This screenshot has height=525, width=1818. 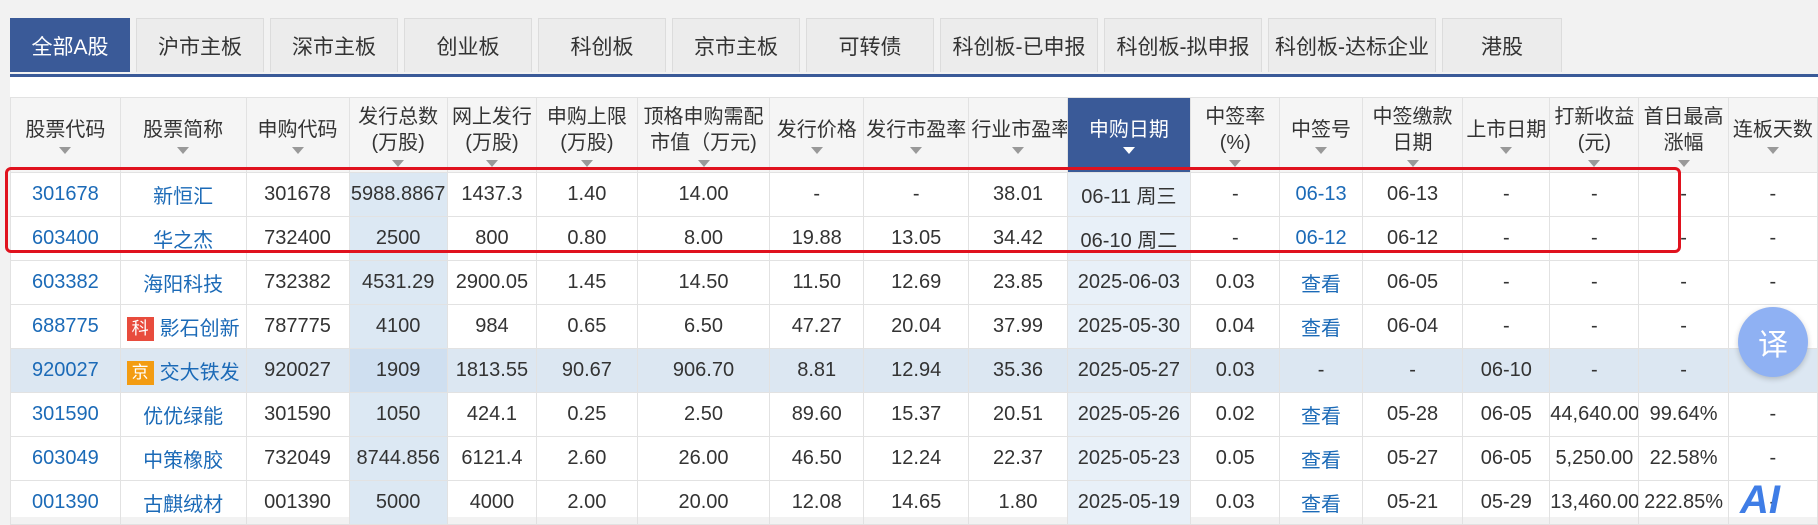 I want to click on translate-button: 译, so click(x=1773, y=342).